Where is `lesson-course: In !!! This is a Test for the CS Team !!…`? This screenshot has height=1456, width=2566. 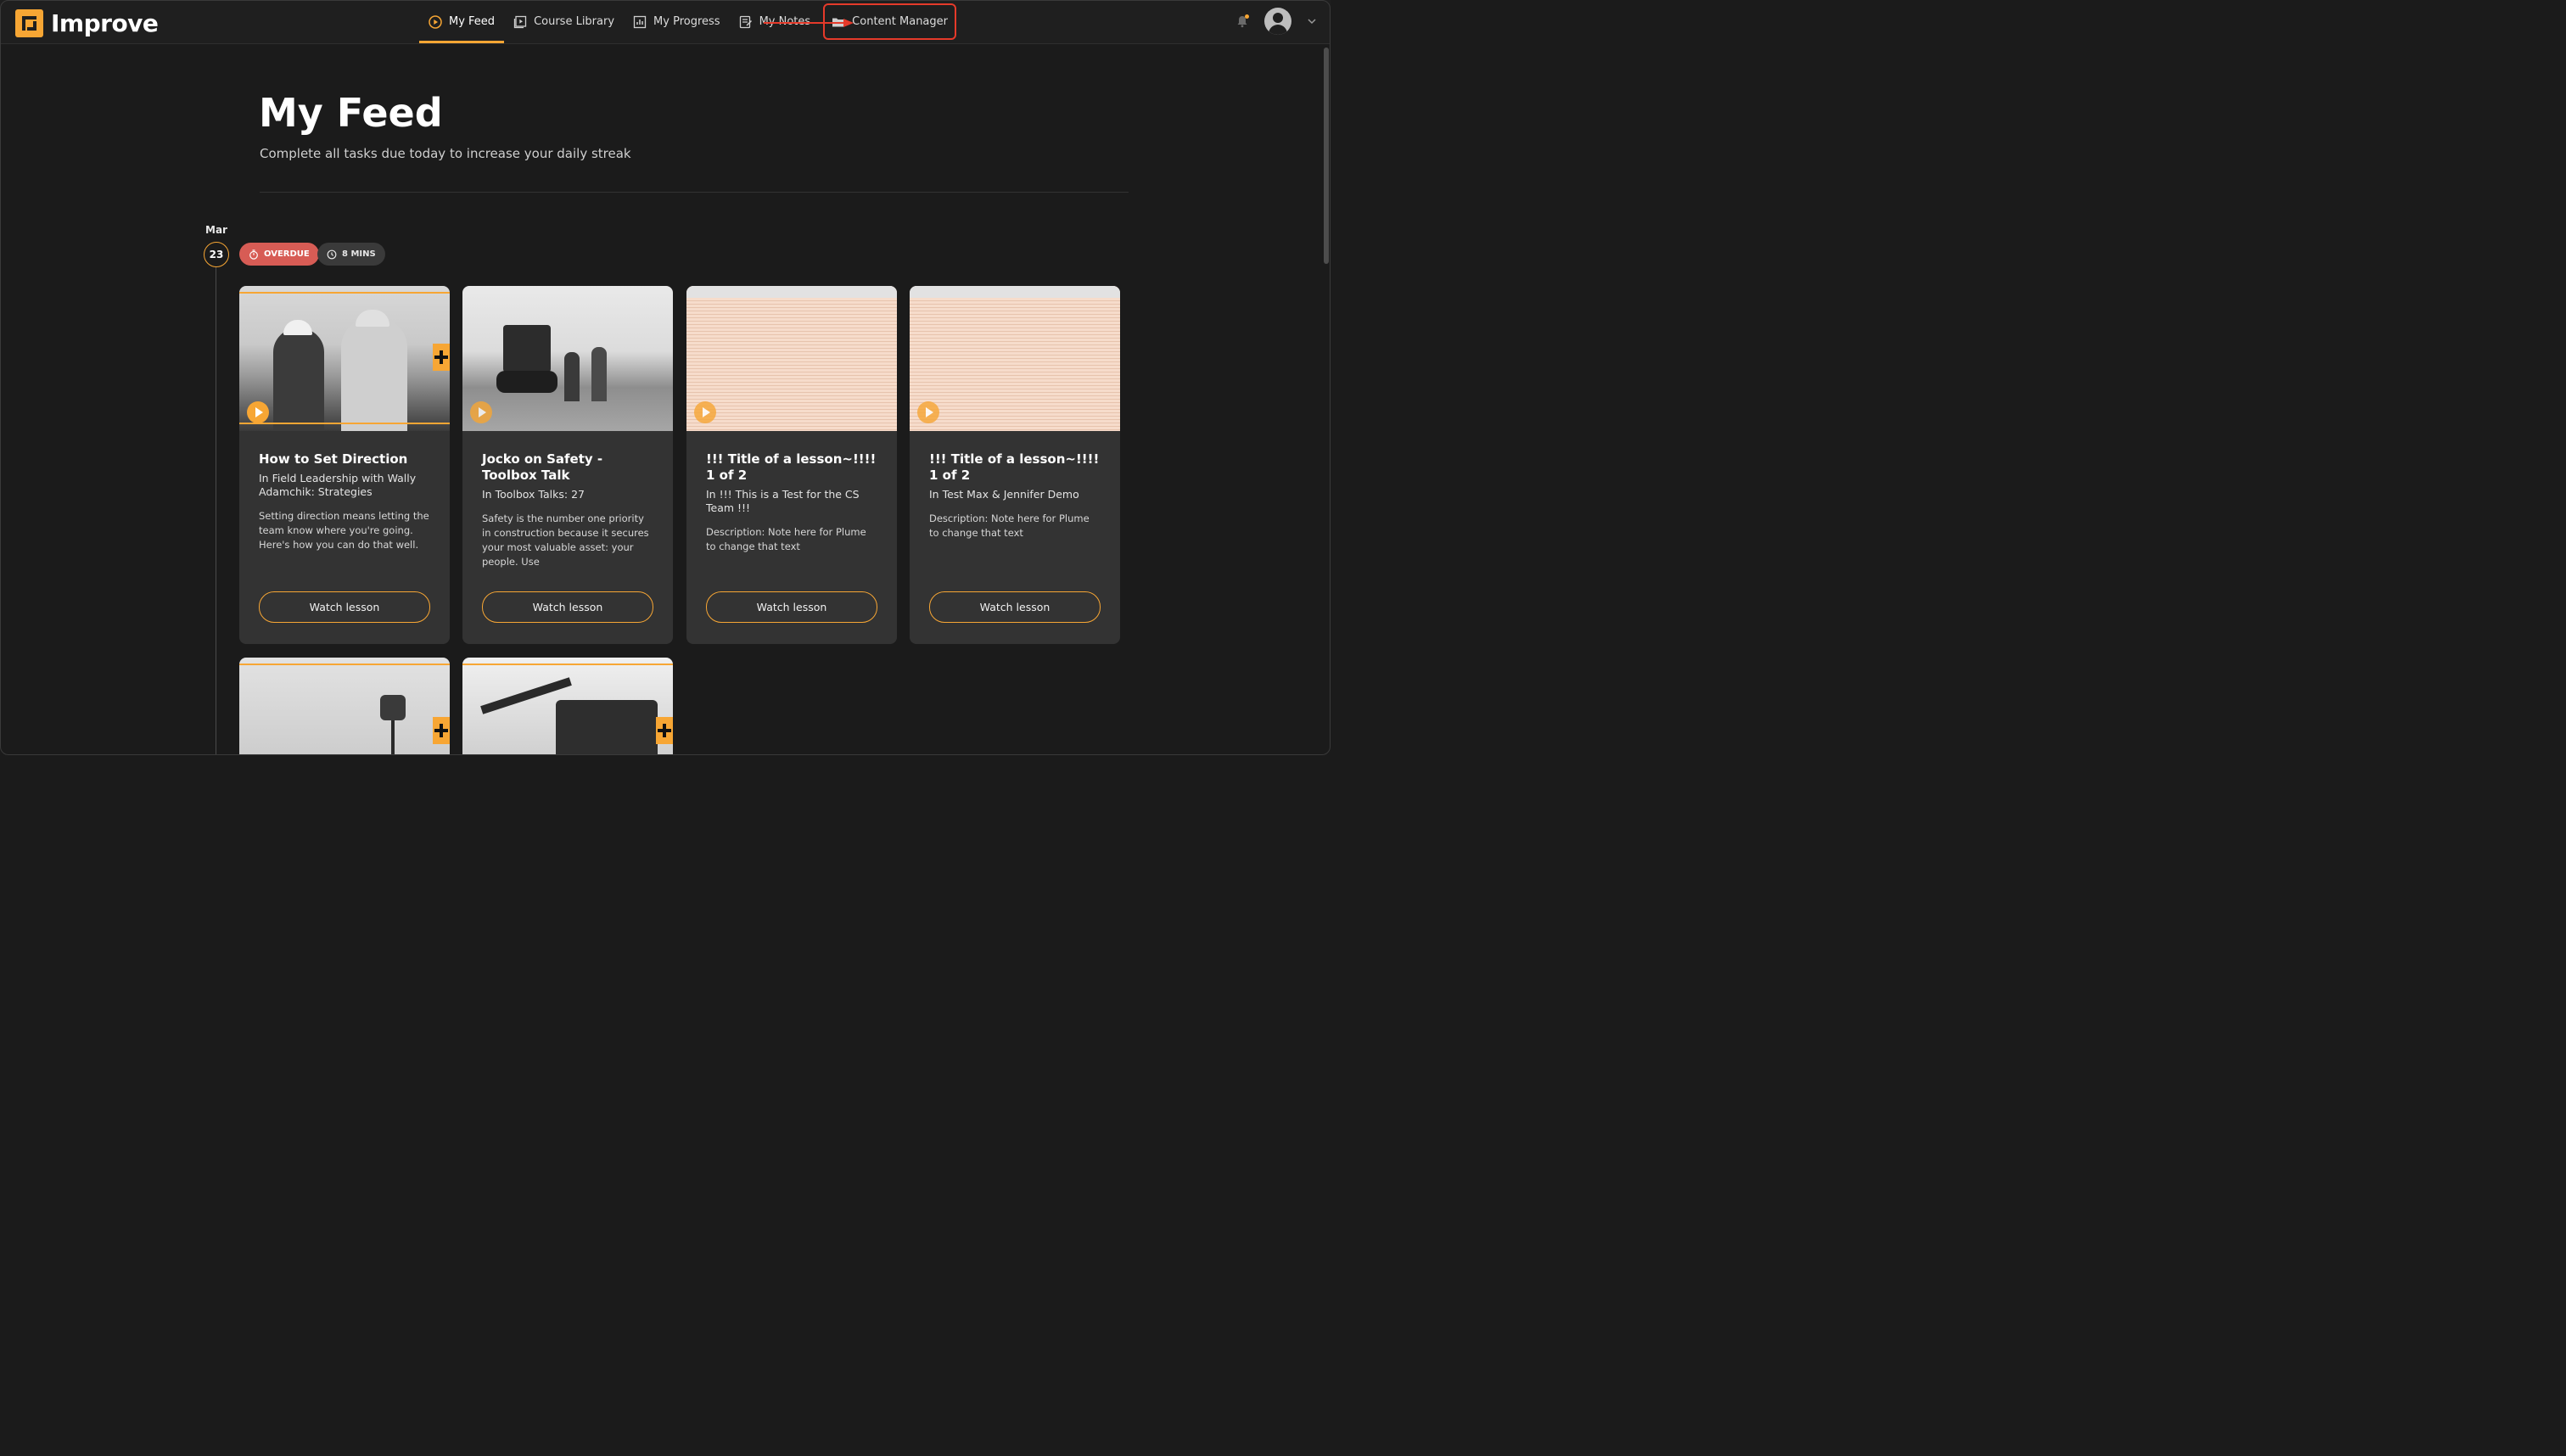 lesson-course: In !!! This is a Test for the CS Team !!… is located at coordinates (783, 501).